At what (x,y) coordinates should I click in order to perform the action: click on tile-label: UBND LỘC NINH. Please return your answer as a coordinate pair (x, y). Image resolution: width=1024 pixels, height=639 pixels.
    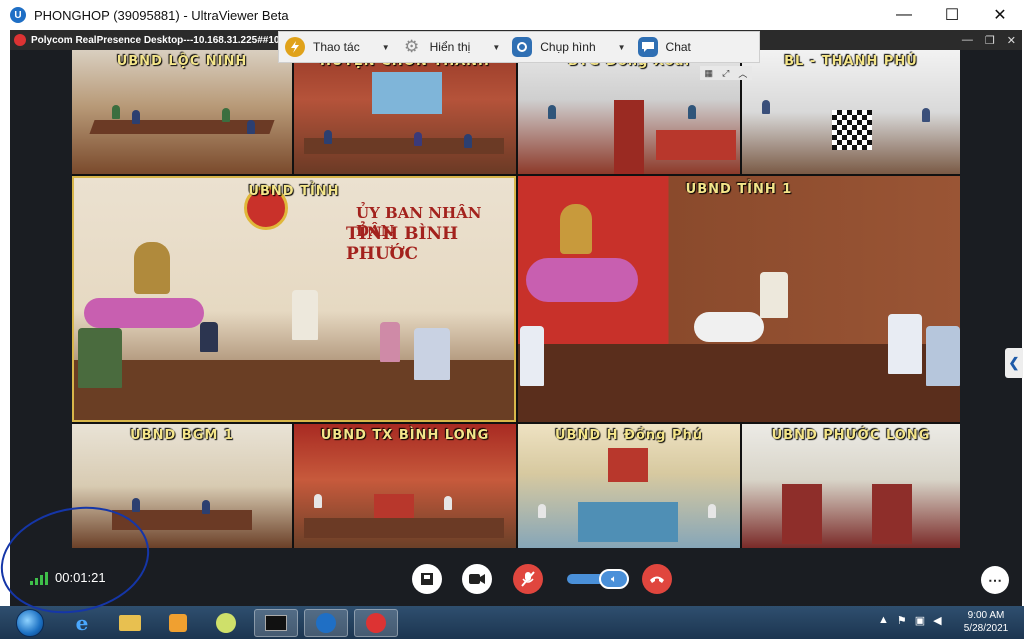
    Looking at the image, I should click on (182, 61).